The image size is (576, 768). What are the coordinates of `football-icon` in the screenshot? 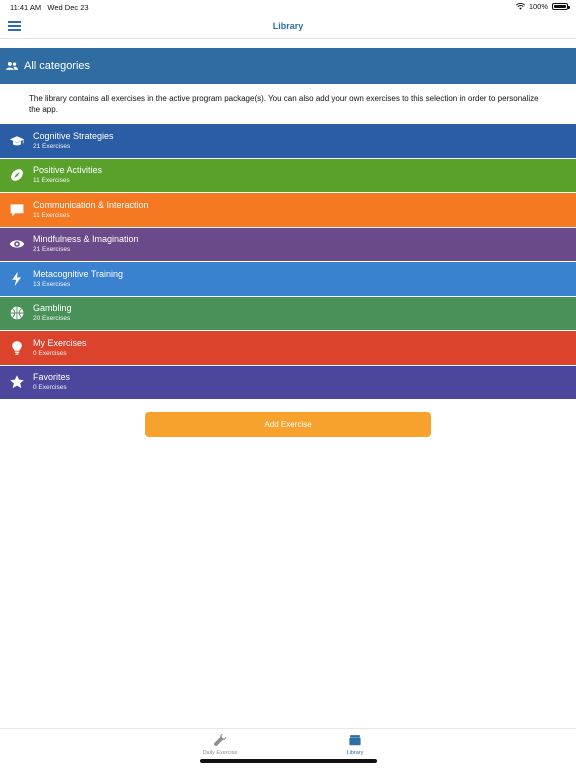 It's located at (16, 175).